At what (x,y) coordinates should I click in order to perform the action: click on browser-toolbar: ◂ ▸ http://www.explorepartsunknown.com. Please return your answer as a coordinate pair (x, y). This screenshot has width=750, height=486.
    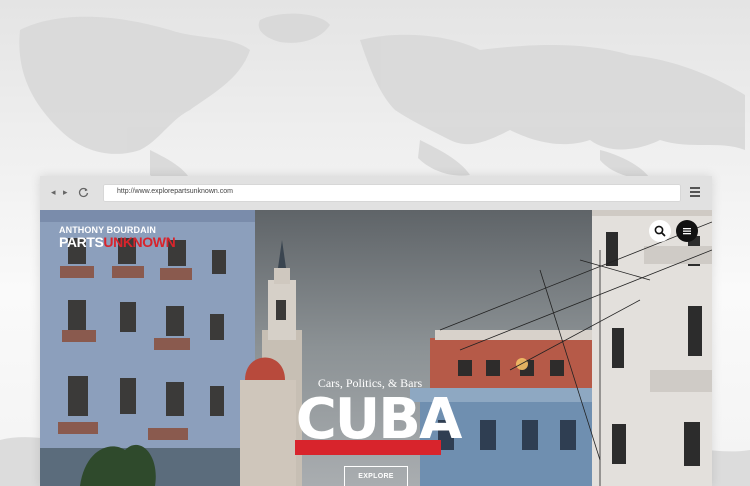
    Looking at the image, I should click on (376, 193).